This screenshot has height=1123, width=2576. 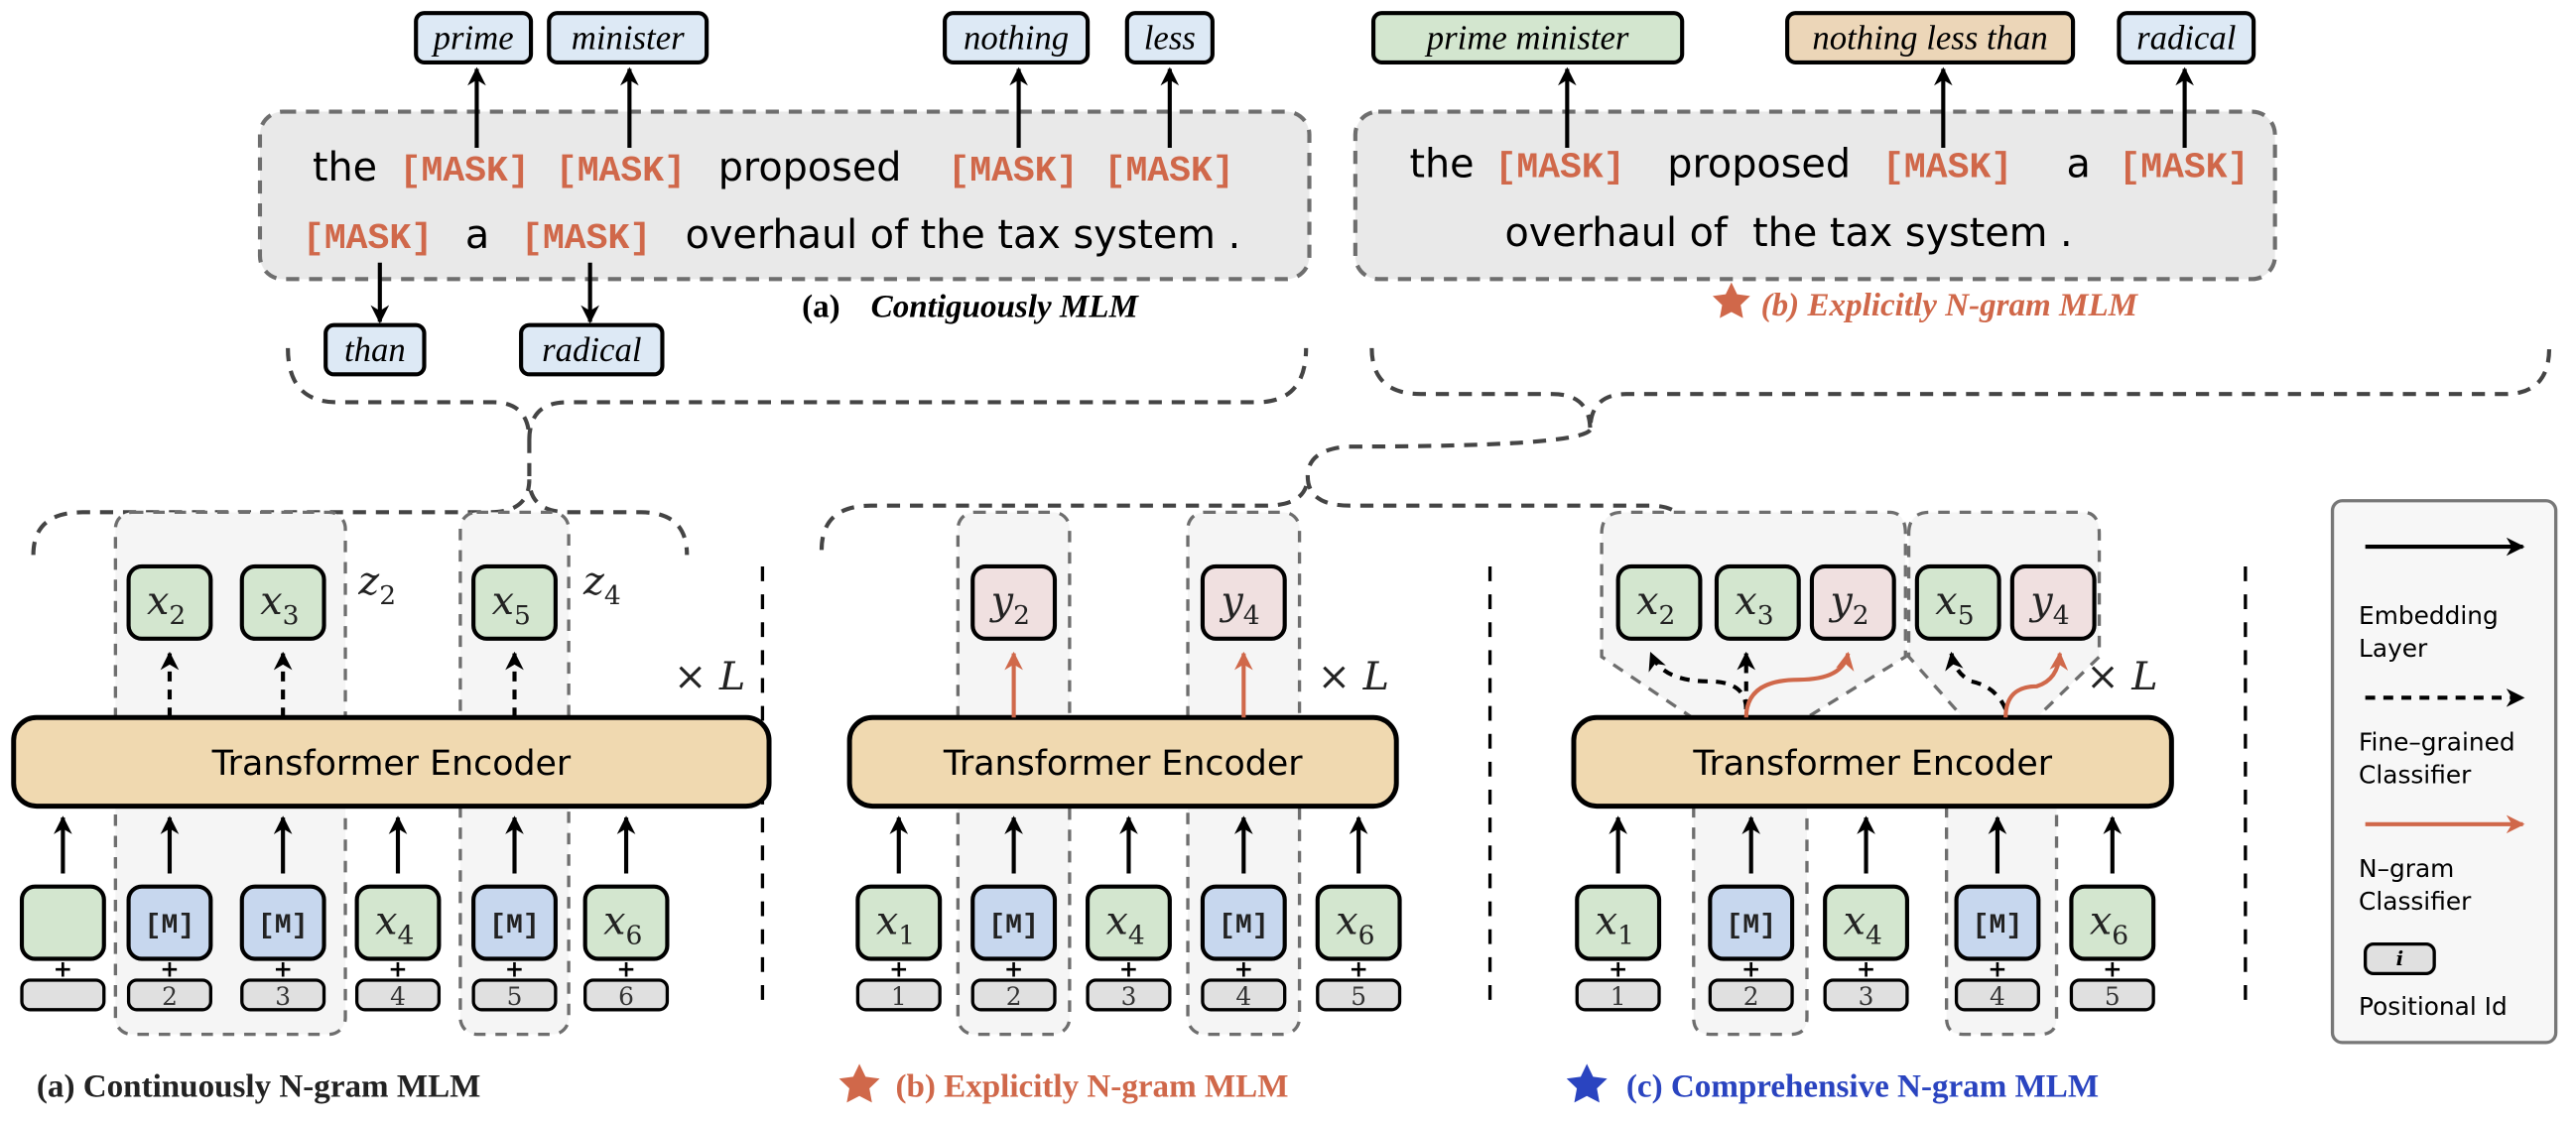 I want to click on token-subscript: 3, so click(x=292, y=616).